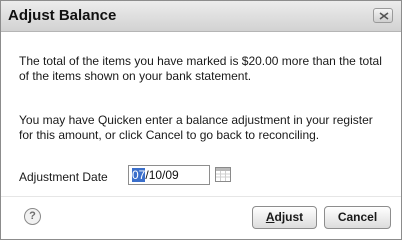  I want to click on close-button, so click(383, 15).